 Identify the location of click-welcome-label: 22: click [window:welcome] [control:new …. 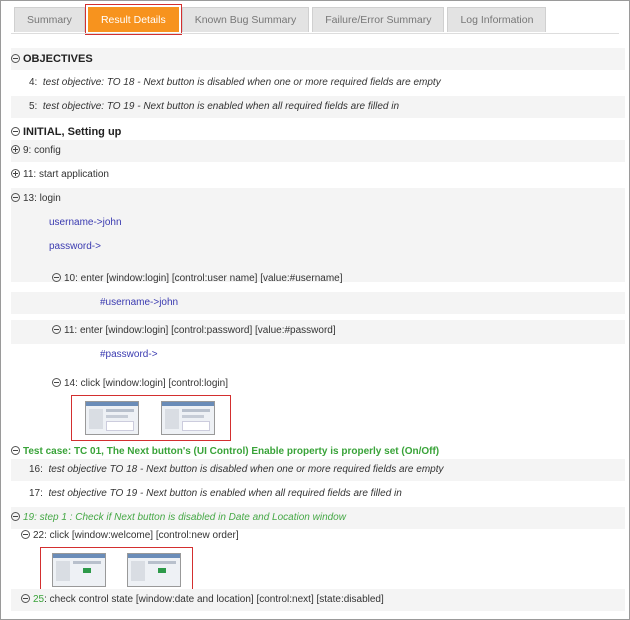
(136, 535).